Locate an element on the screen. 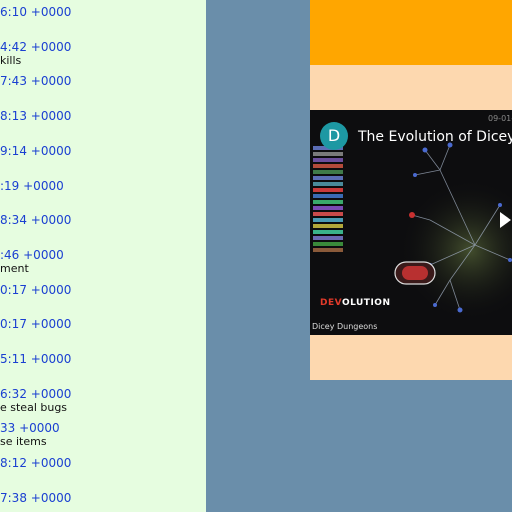 The width and height of the screenshot is (512, 512). commit-timestamp-link: 5:11 +0000 is located at coordinates (103, 359).